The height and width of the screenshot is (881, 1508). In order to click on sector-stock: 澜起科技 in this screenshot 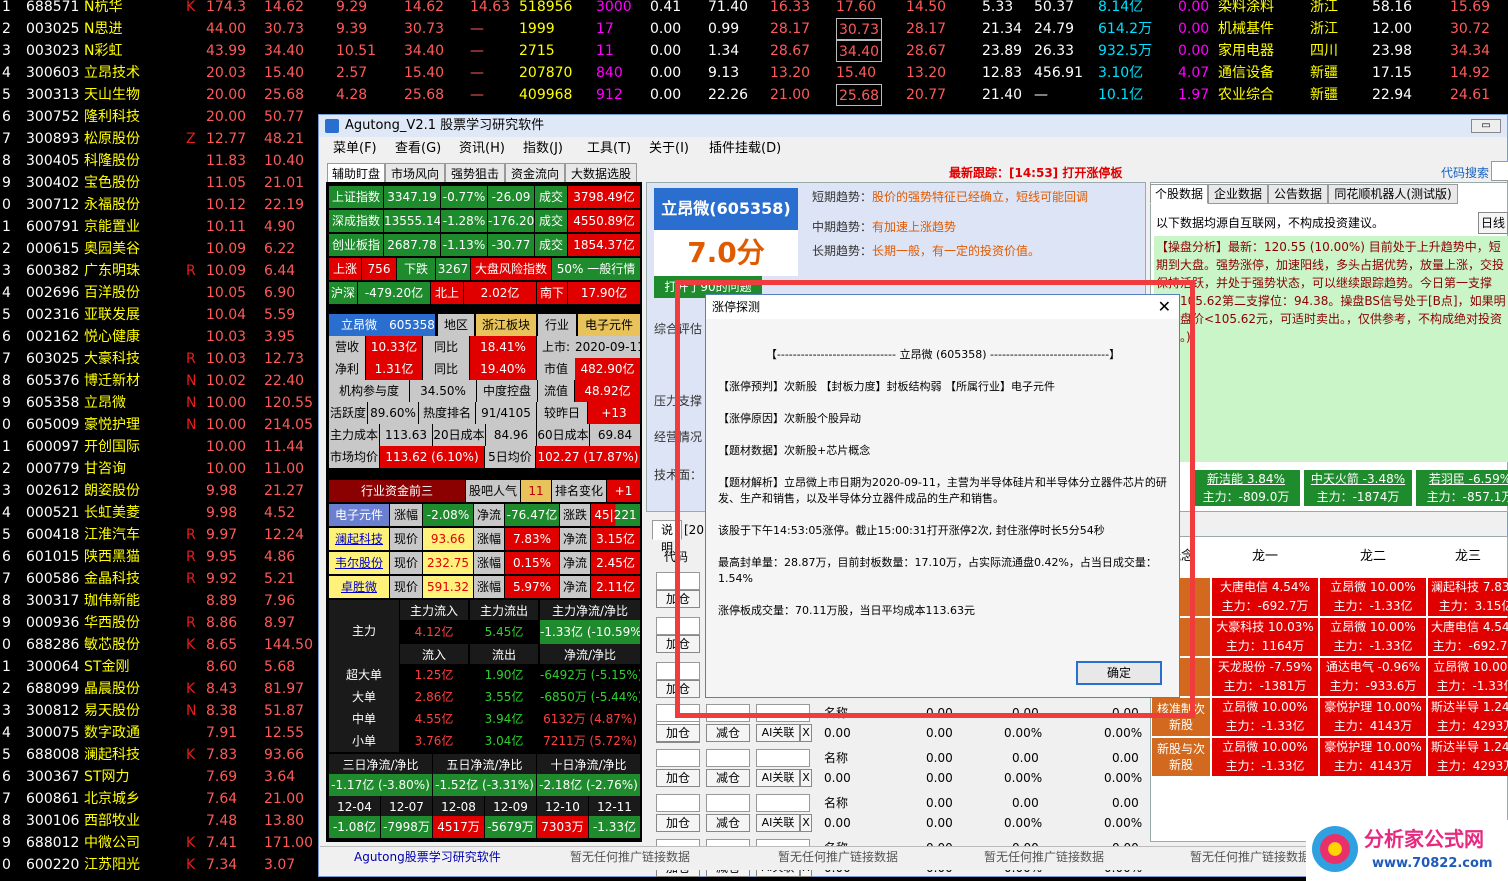, I will do `click(359, 539)`.